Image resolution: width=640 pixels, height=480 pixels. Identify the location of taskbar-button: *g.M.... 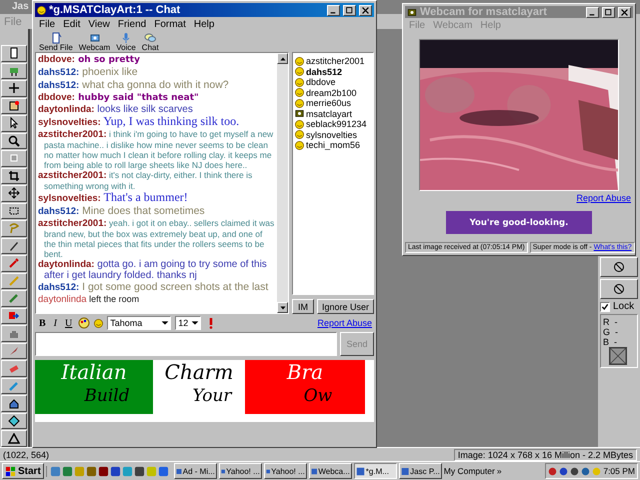
(375, 471).